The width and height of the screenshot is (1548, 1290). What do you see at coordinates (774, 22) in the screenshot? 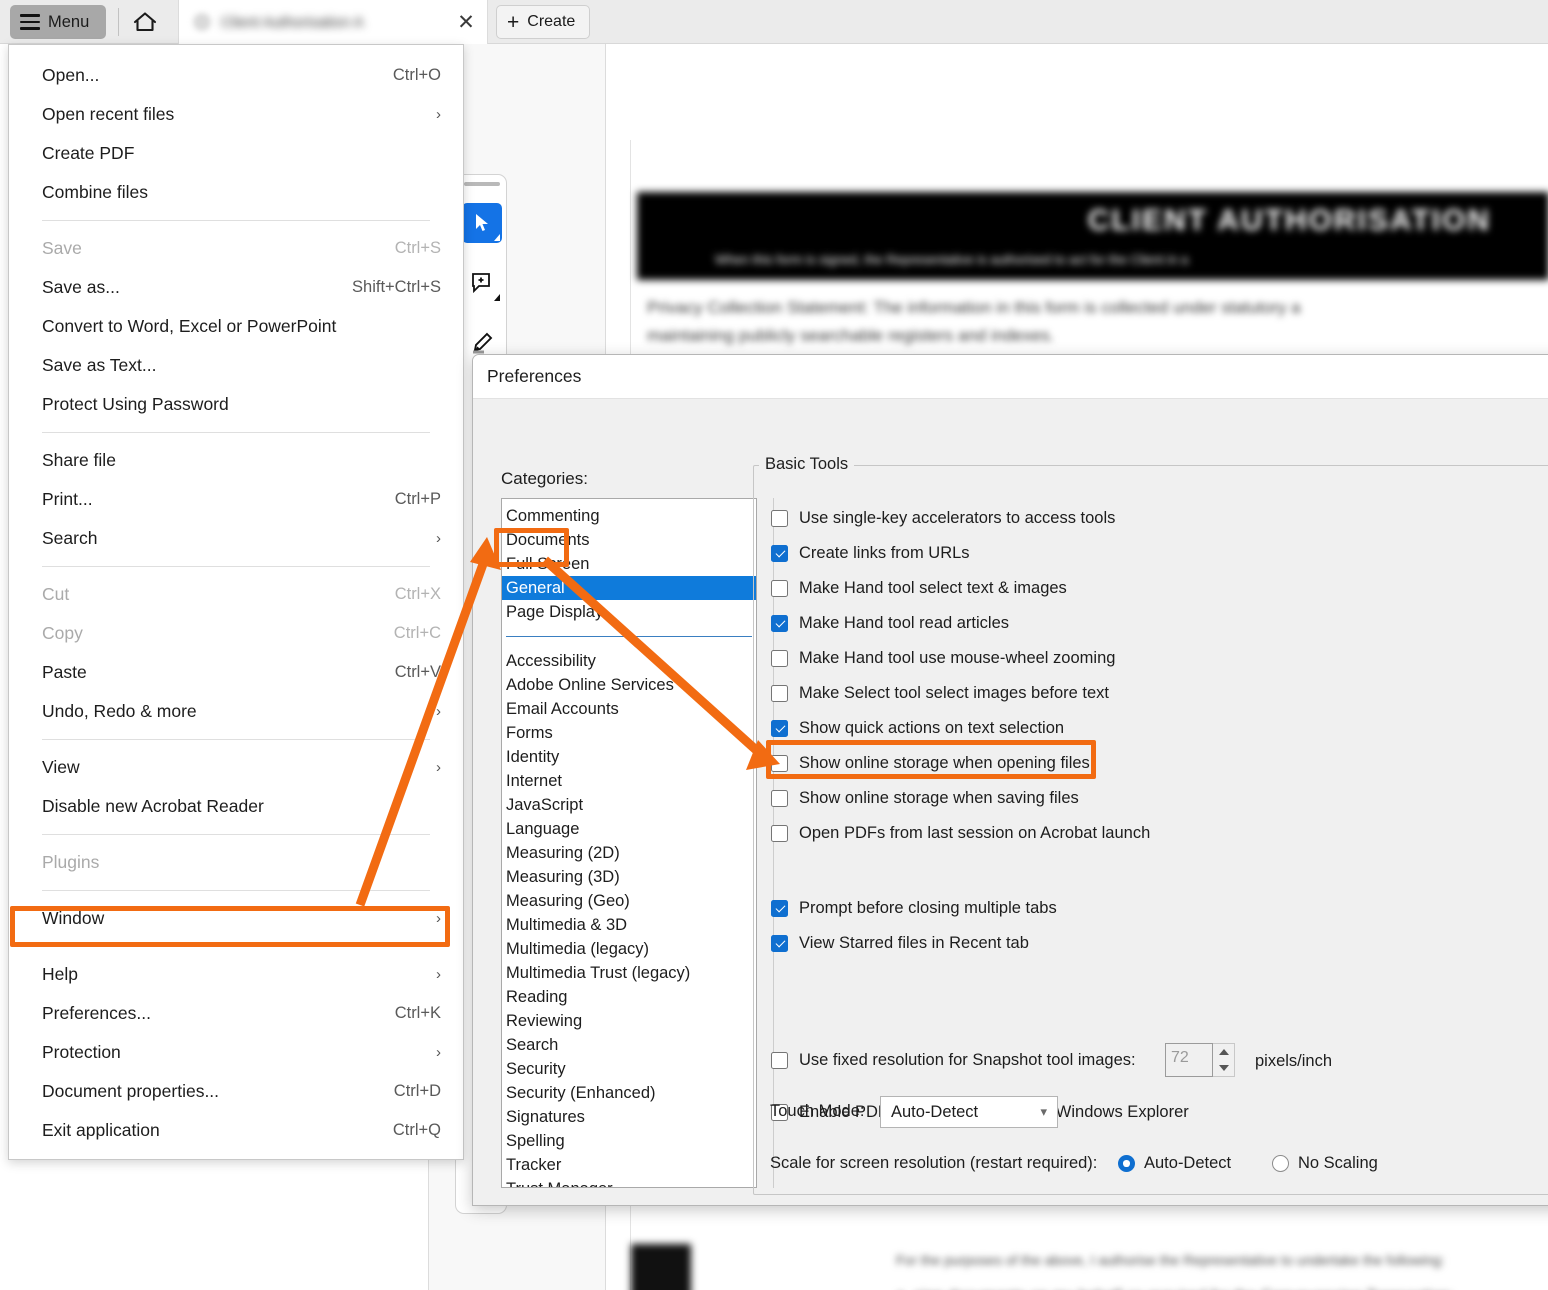
I see `app-toolbar: Menu Client Authorisation A ✕ + Create` at bounding box center [774, 22].